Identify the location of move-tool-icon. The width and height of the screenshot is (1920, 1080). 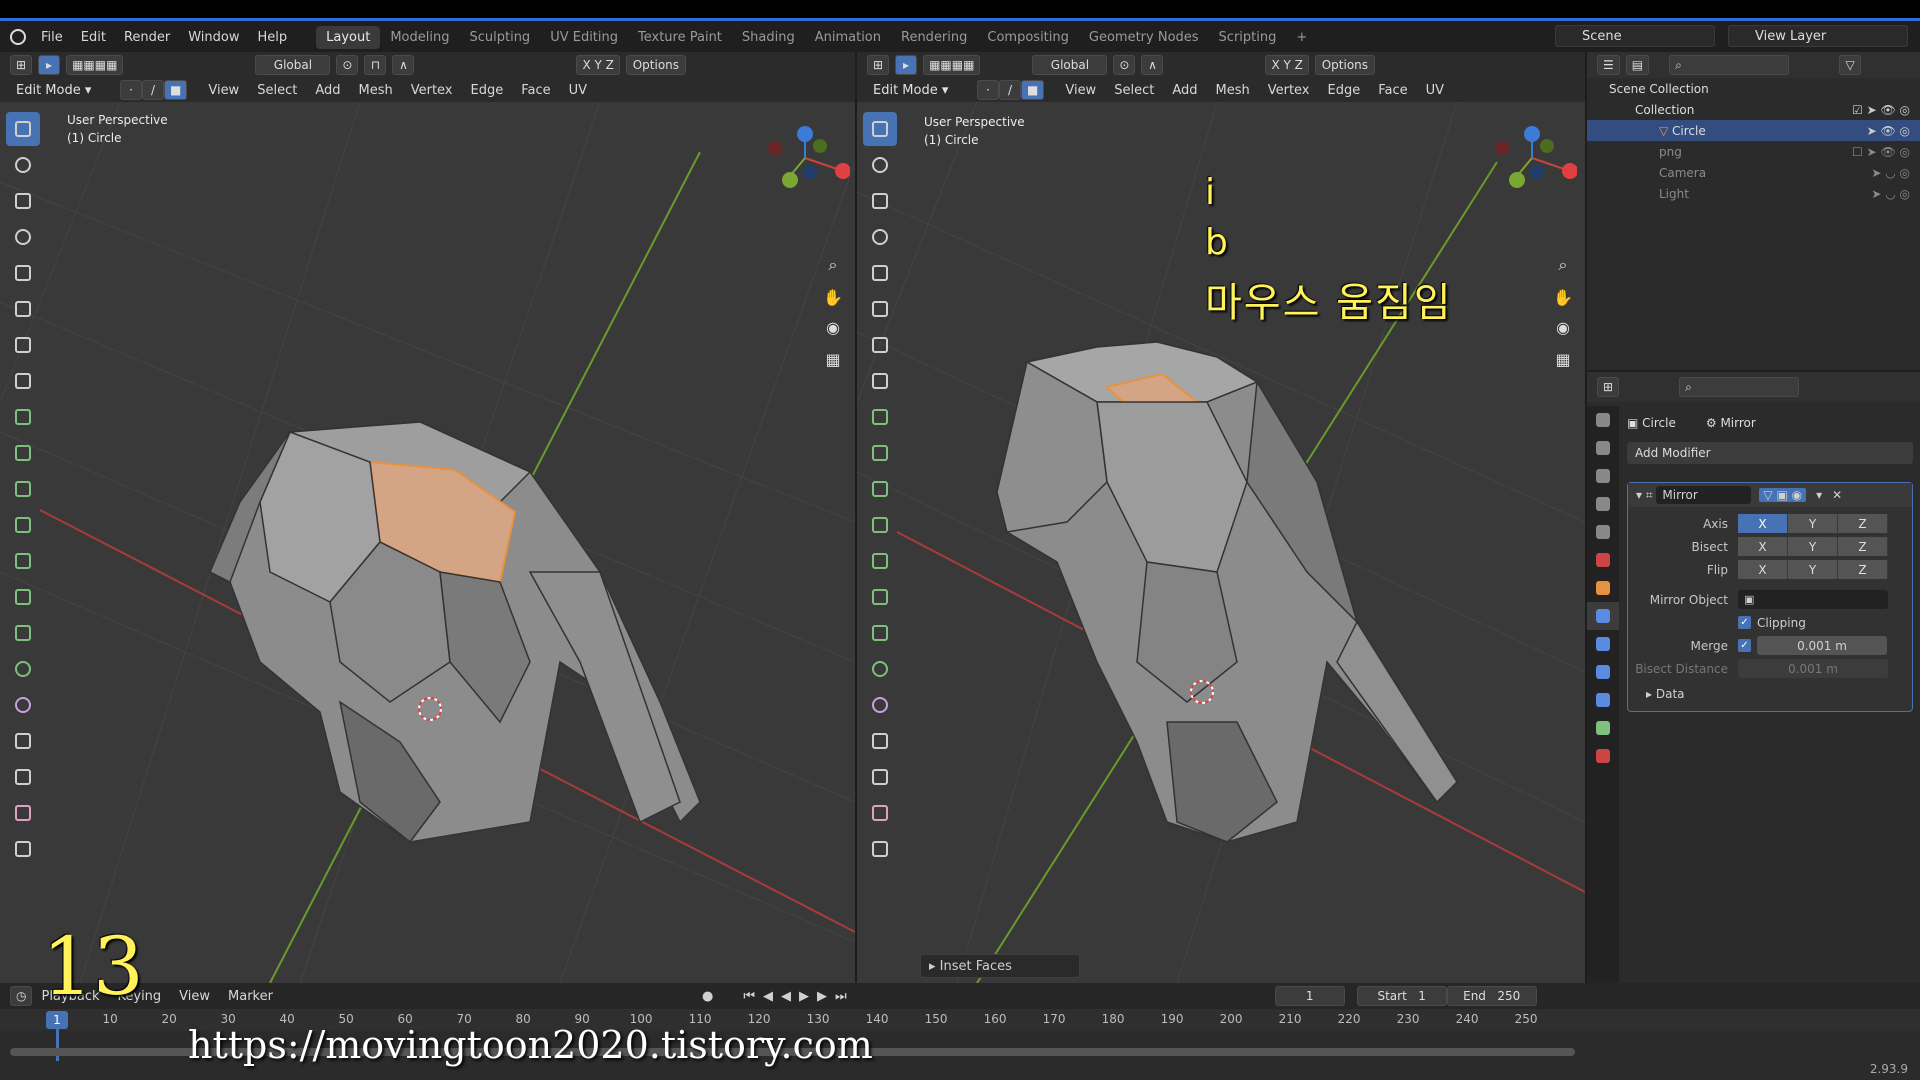
(23, 201).